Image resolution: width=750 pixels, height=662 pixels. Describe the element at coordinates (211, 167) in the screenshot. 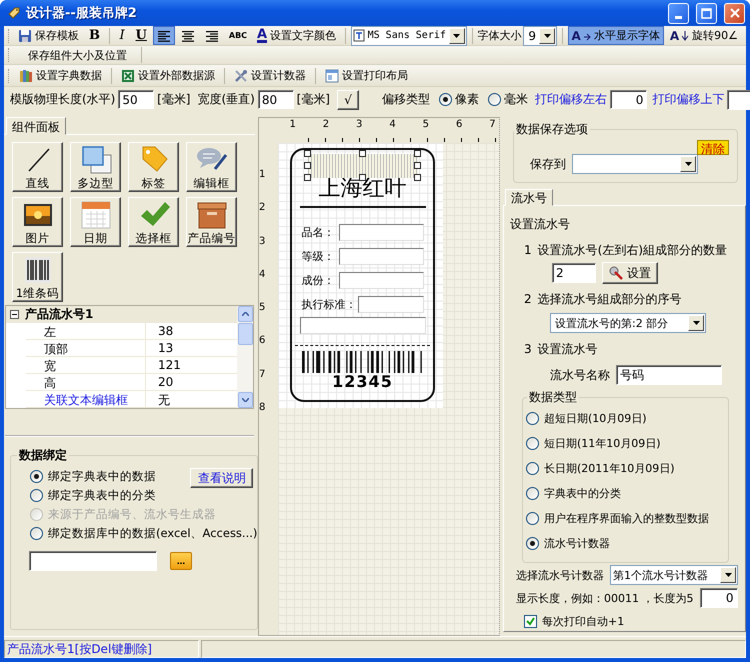

I see `tool-button: 编辑框` at that location.